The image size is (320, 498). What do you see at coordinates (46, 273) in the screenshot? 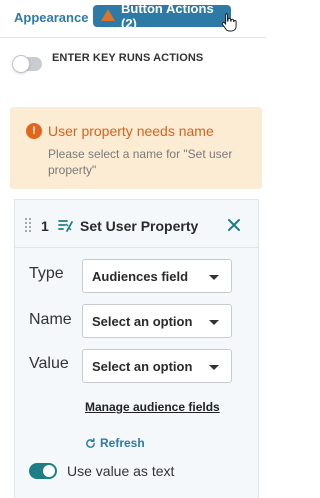
I see `type-label: Type` at bounding box center [46, 273].